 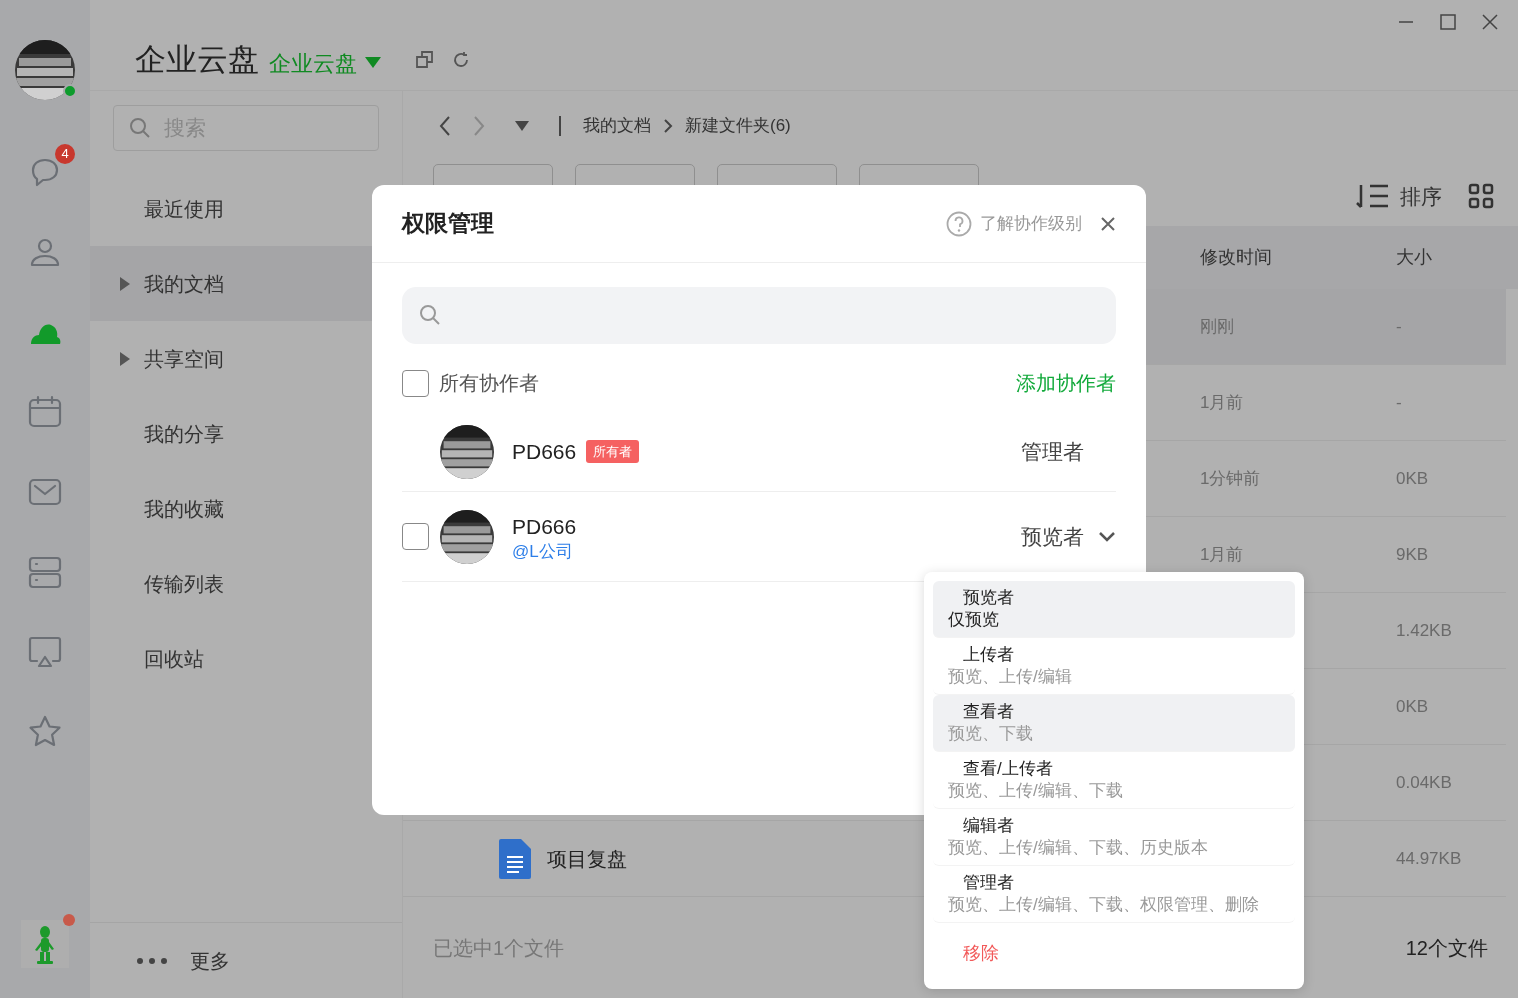 I want to click on role-description: 预览、上传/编辑、下载、权限管理、删除, so click(x=1104, y=905).